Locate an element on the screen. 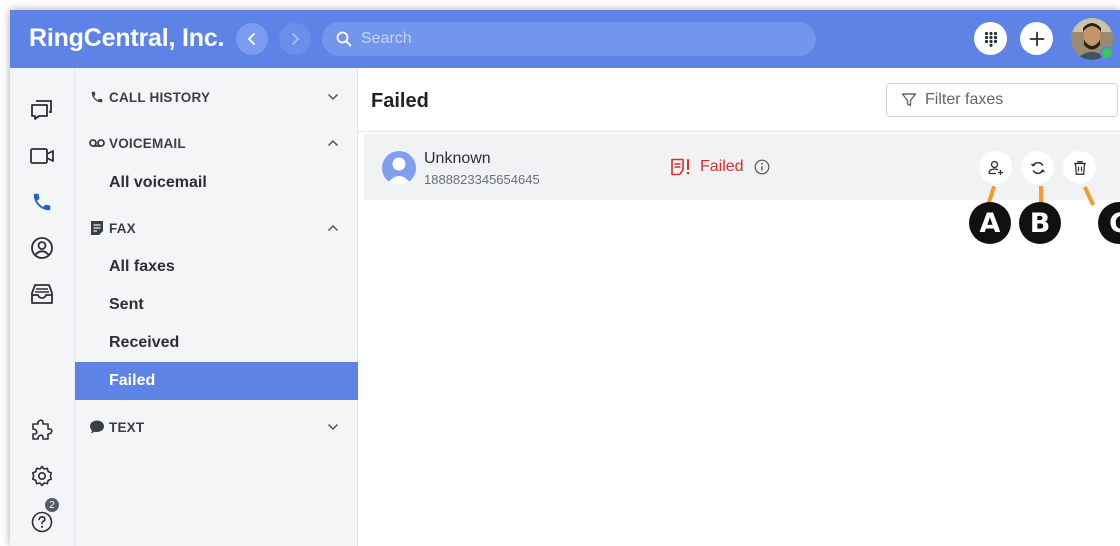 This screenshot has height=546, width=1120. settings-icon is located at coordinates (42, 476).